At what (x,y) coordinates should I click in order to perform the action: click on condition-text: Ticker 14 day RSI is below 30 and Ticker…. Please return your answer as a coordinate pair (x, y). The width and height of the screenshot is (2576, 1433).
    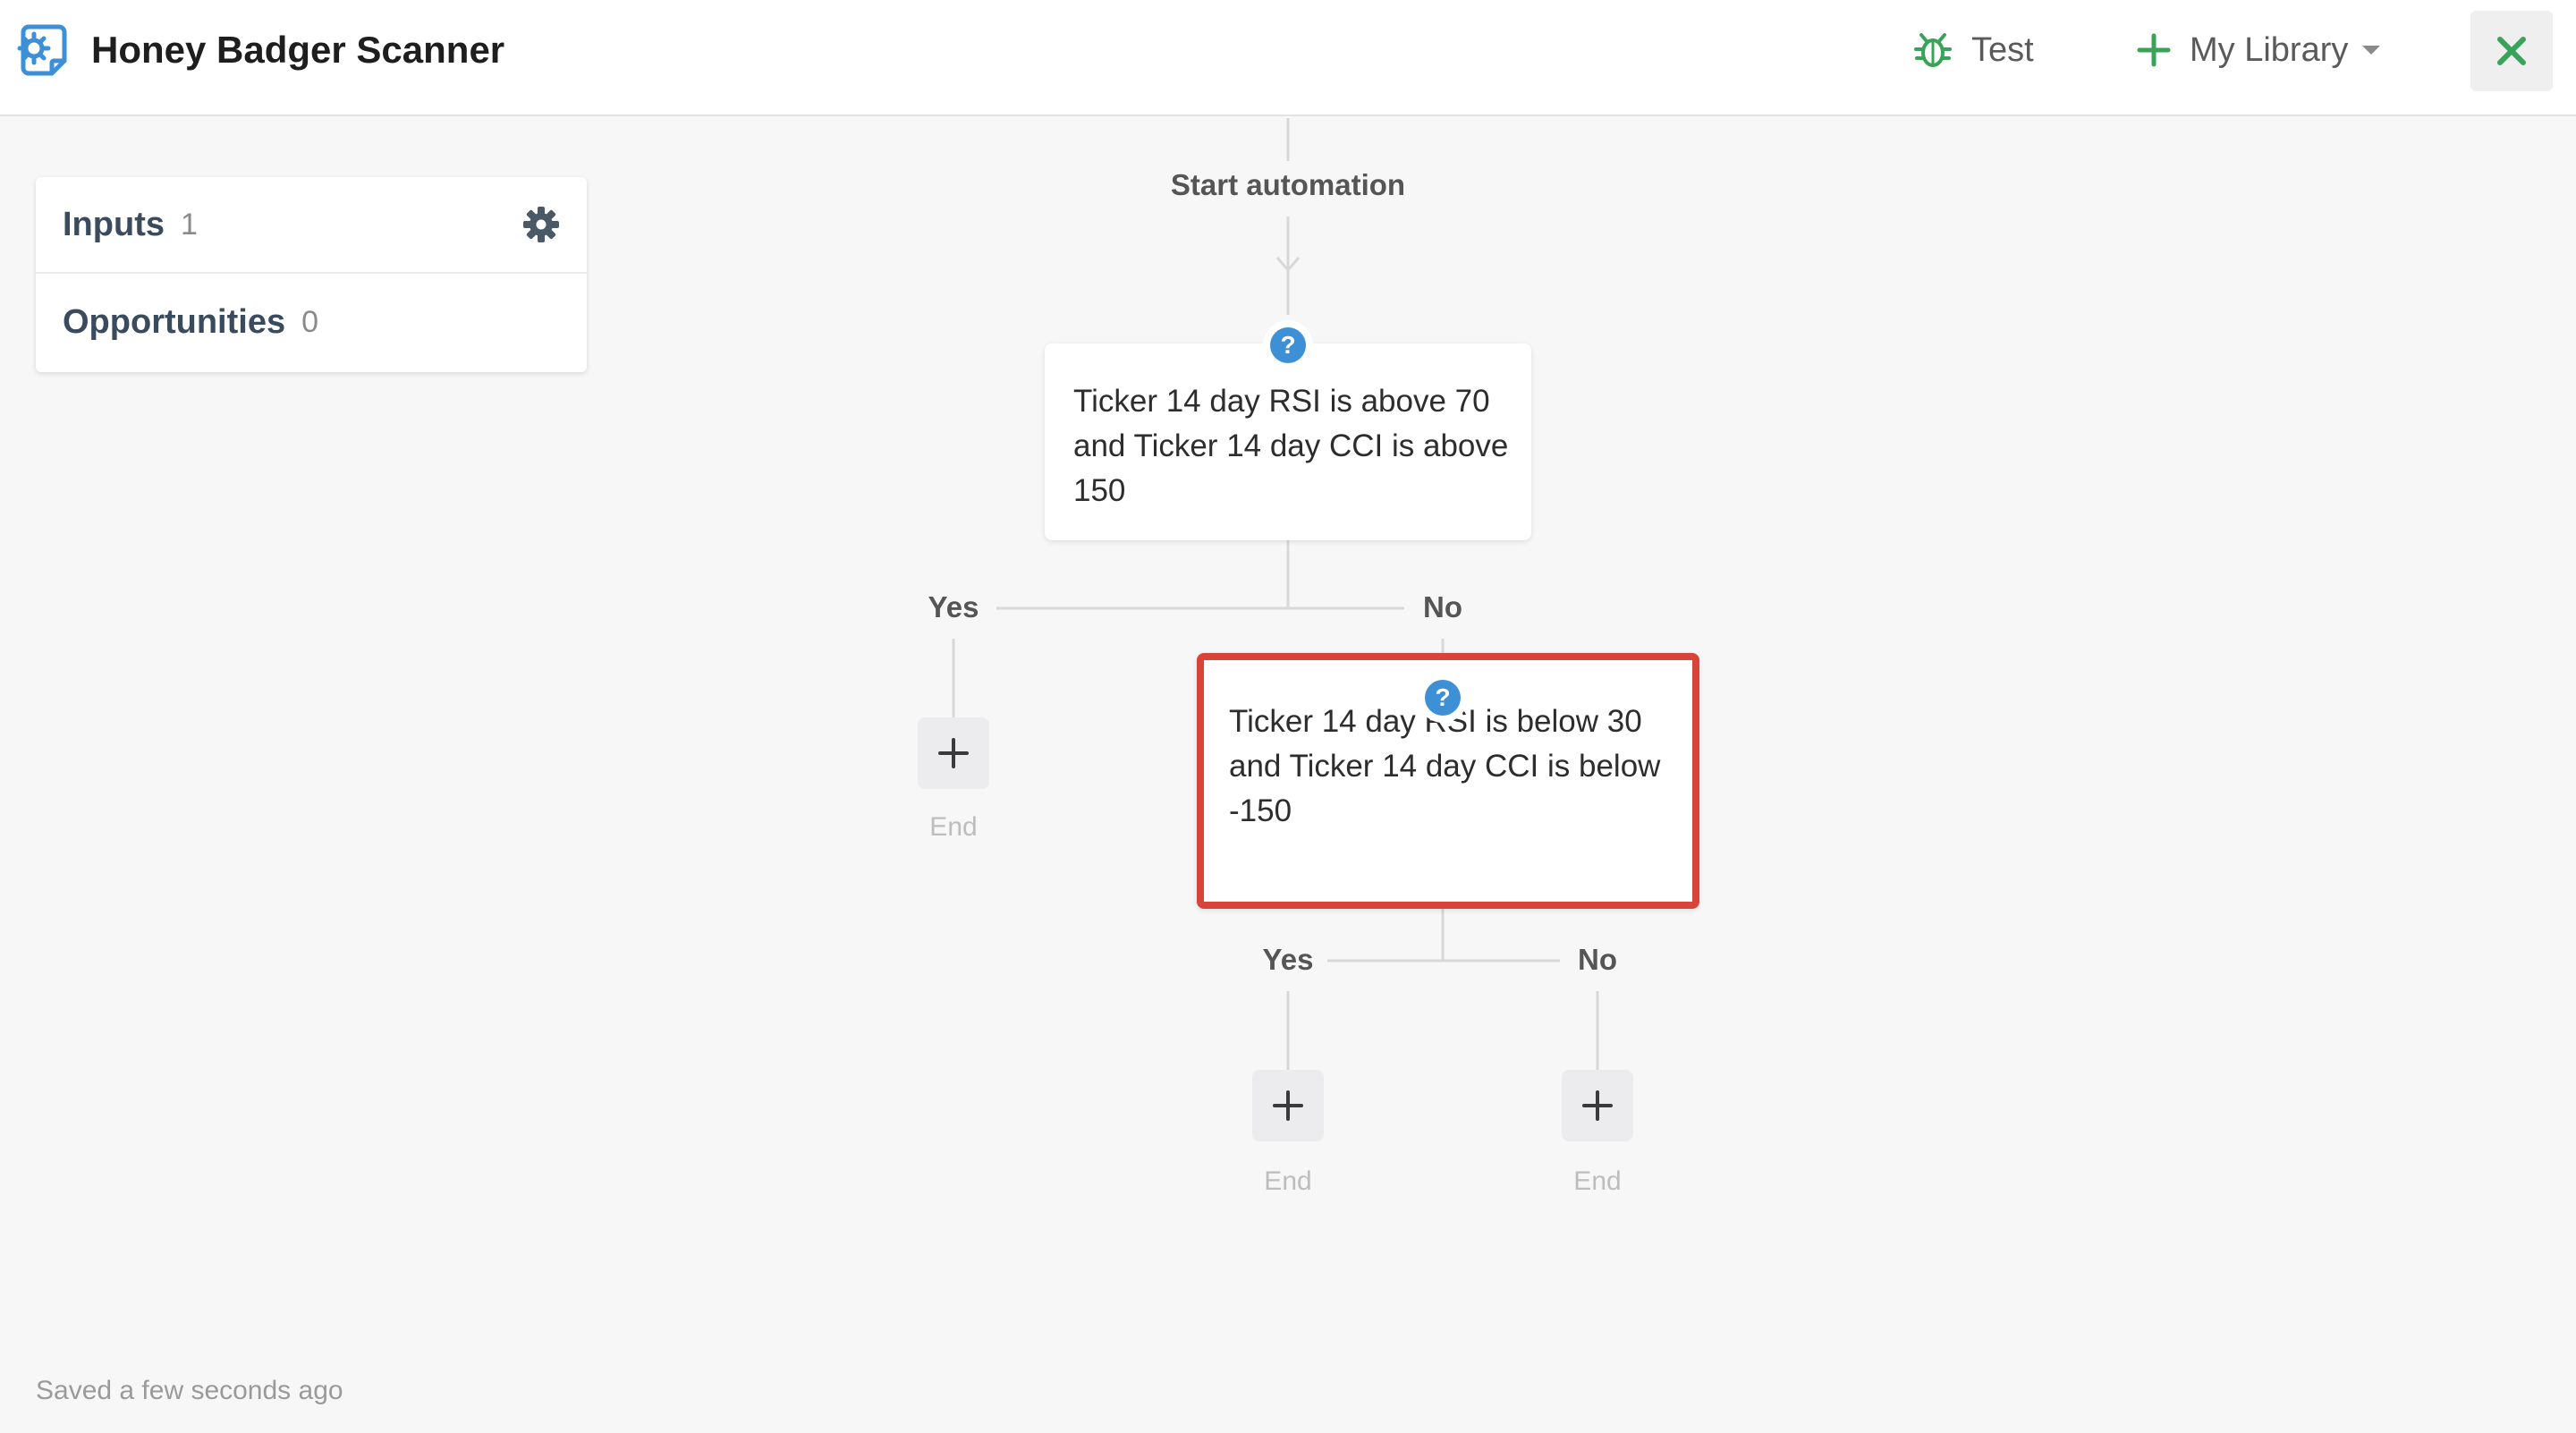
    Looking at the image, I should click on (1445, 766).